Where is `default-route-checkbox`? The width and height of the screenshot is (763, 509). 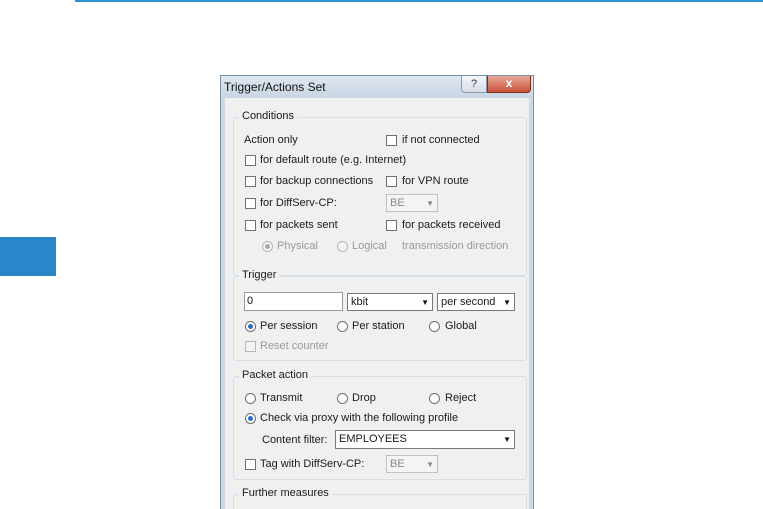 default-route-checkbox is located at coordinates (250, 160).